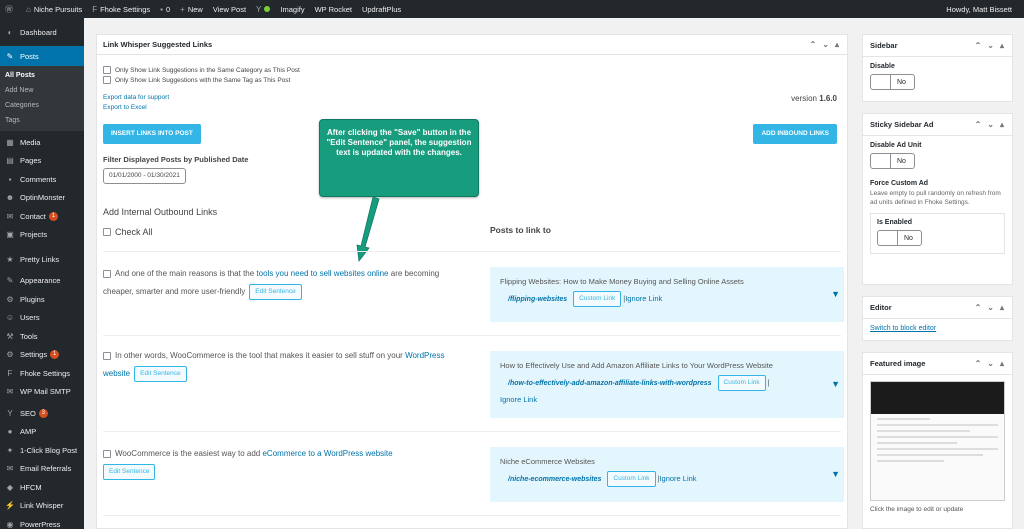  What do you see at coordinates (10, 9) in the screenshot?
I see `wordpress-logo: Ⓦ` at bounding box center [10, 9].